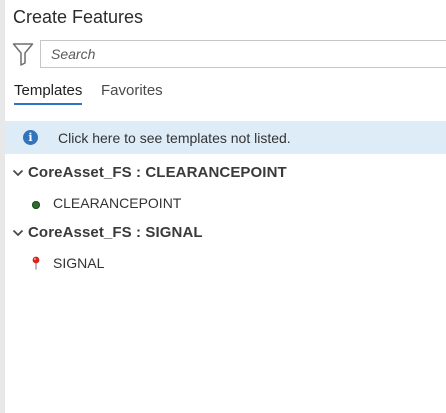 This screenshot has height=413, width=446. Describe the element at coordinates (117, 203) in the screenshot. I see `template-label: CLEARANCEPOINT` at that location.